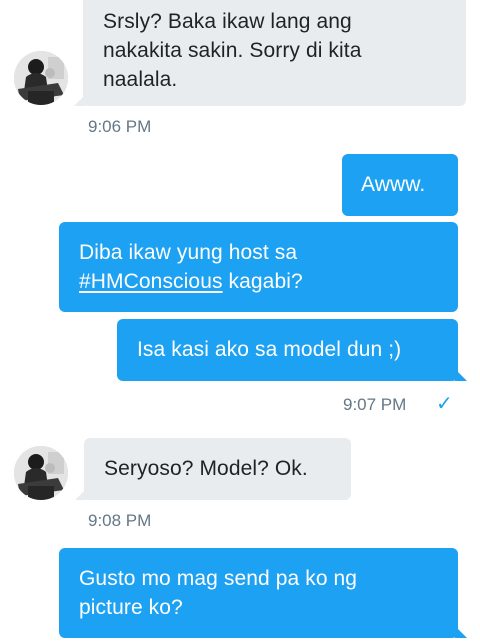 This screenshot has width=480, height=643. Describe the element at coordinates (151, 281) in the screenshot. I see `hashtag-link: #HMConscious` at that location.